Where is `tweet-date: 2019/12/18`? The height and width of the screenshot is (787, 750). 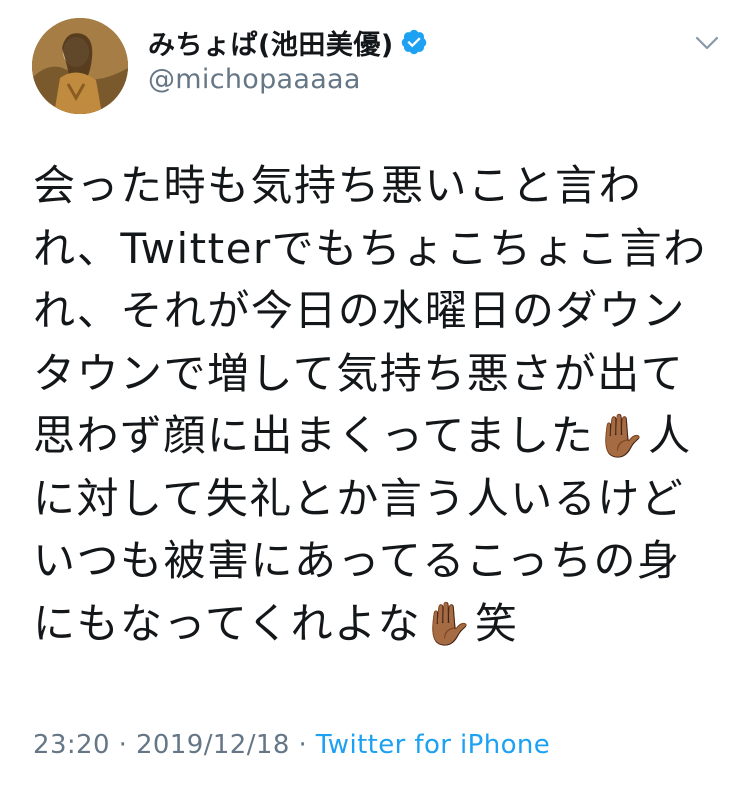
tweet-date: 2019/12/18 is located at coordinates (213, 745).